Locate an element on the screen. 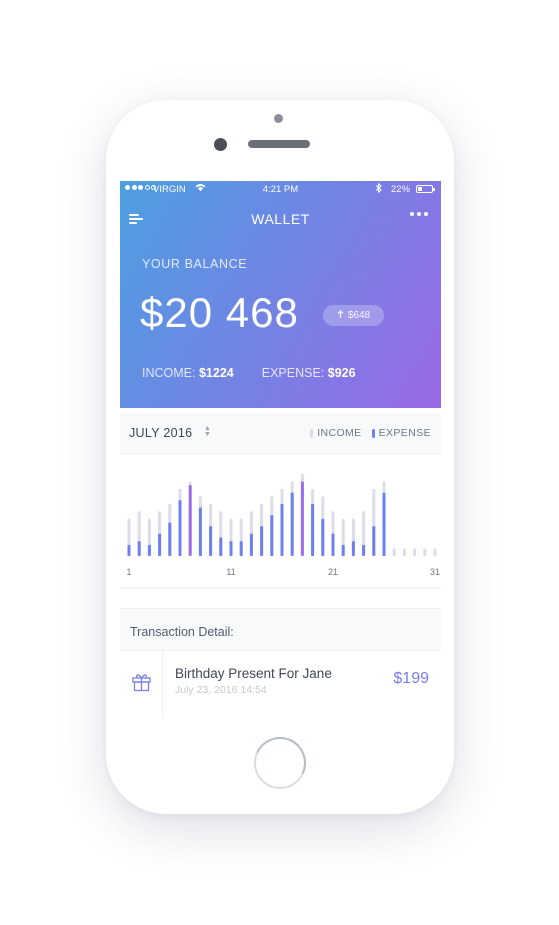 This screenshot has height=925, width=559. transaction-title: Birthday Present For Jane is located at coordinates (253, 673).